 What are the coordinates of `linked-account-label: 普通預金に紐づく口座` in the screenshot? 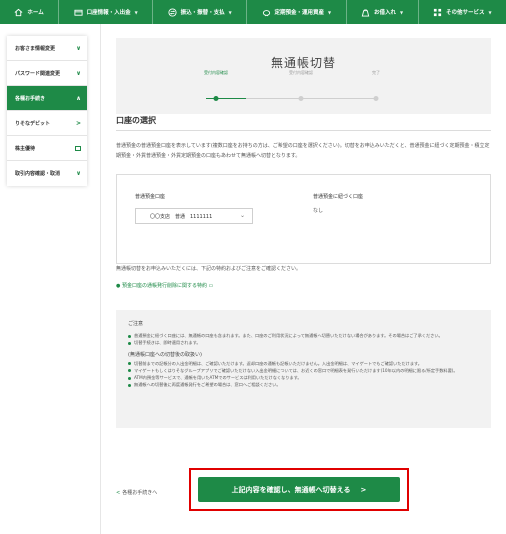 It's located at (338, 197).